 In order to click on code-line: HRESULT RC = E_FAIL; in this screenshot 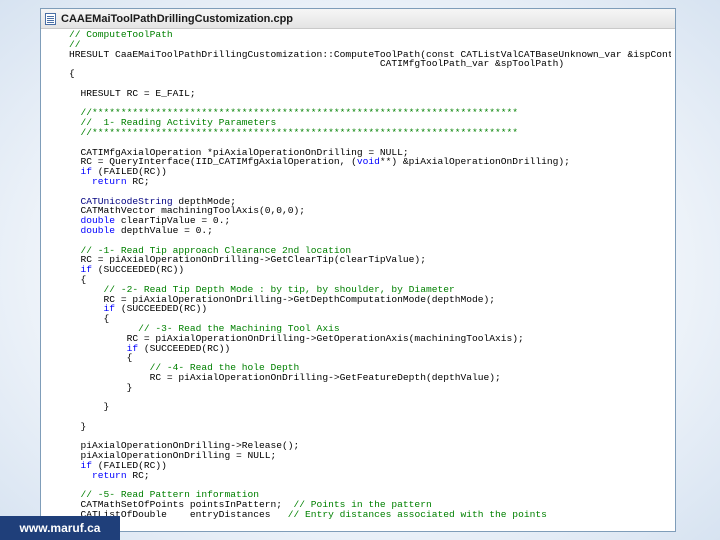, I will do `click(370, 94)`.